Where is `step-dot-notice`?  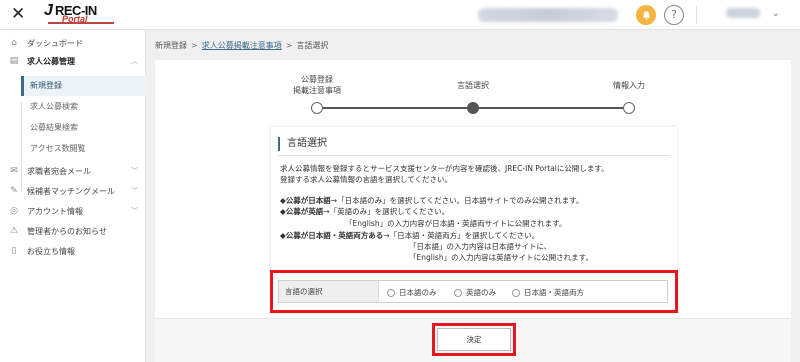
step-dot-notice is located at coordinates (317, 108).